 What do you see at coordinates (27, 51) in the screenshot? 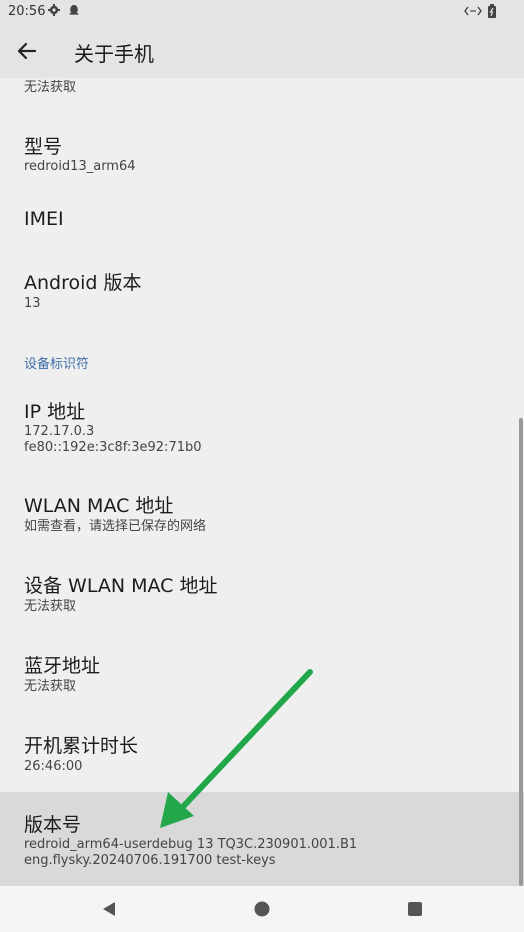
I see `arrow-left-icon` at bounding box center [27, 51].